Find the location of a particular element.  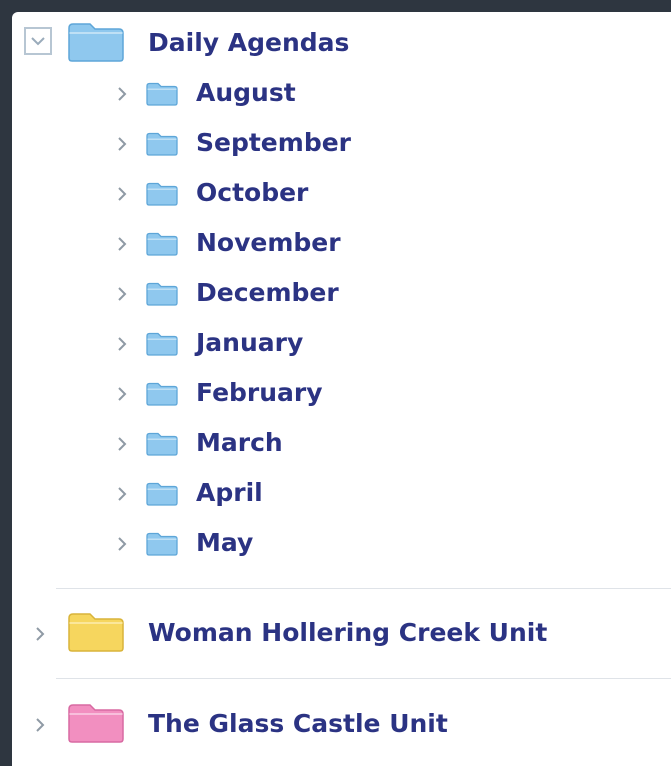

tree-node-label: November is located at coordinates (268, 242).